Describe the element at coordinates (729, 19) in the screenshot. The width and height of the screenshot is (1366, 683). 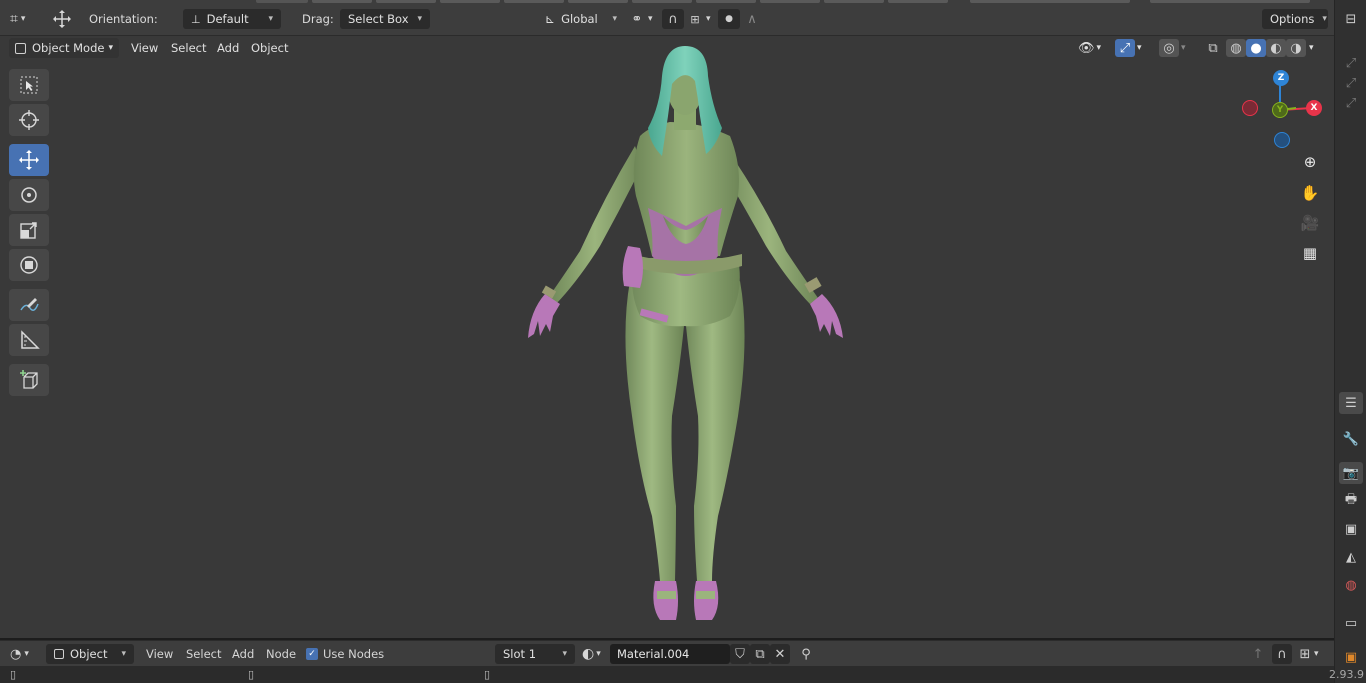
I see `proportional-edit-toggle: ●` at that location.